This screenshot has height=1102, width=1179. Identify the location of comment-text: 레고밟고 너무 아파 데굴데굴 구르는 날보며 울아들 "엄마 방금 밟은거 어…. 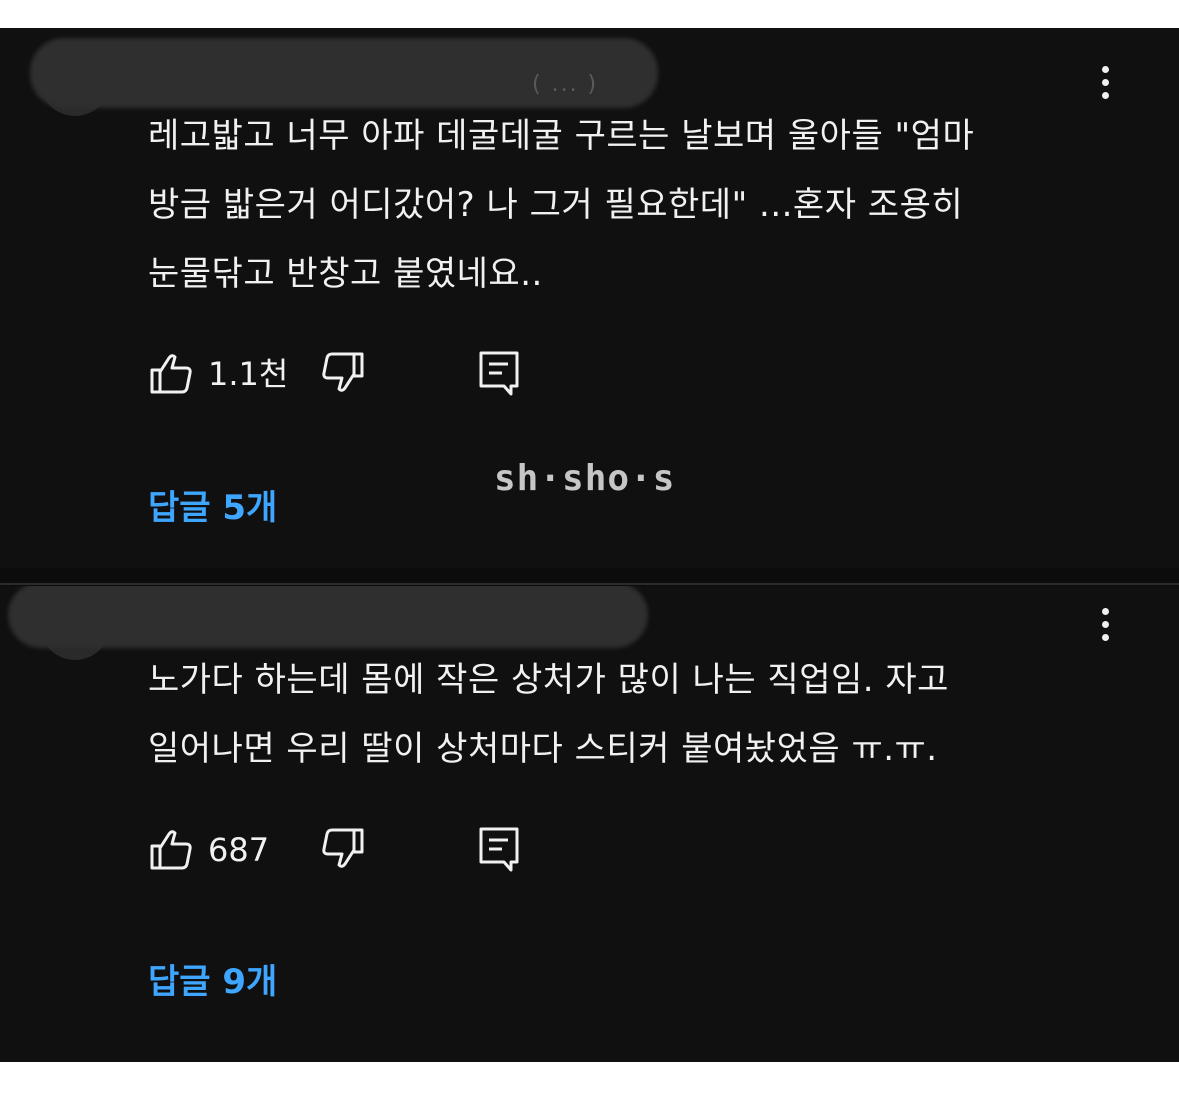
(561, 205).